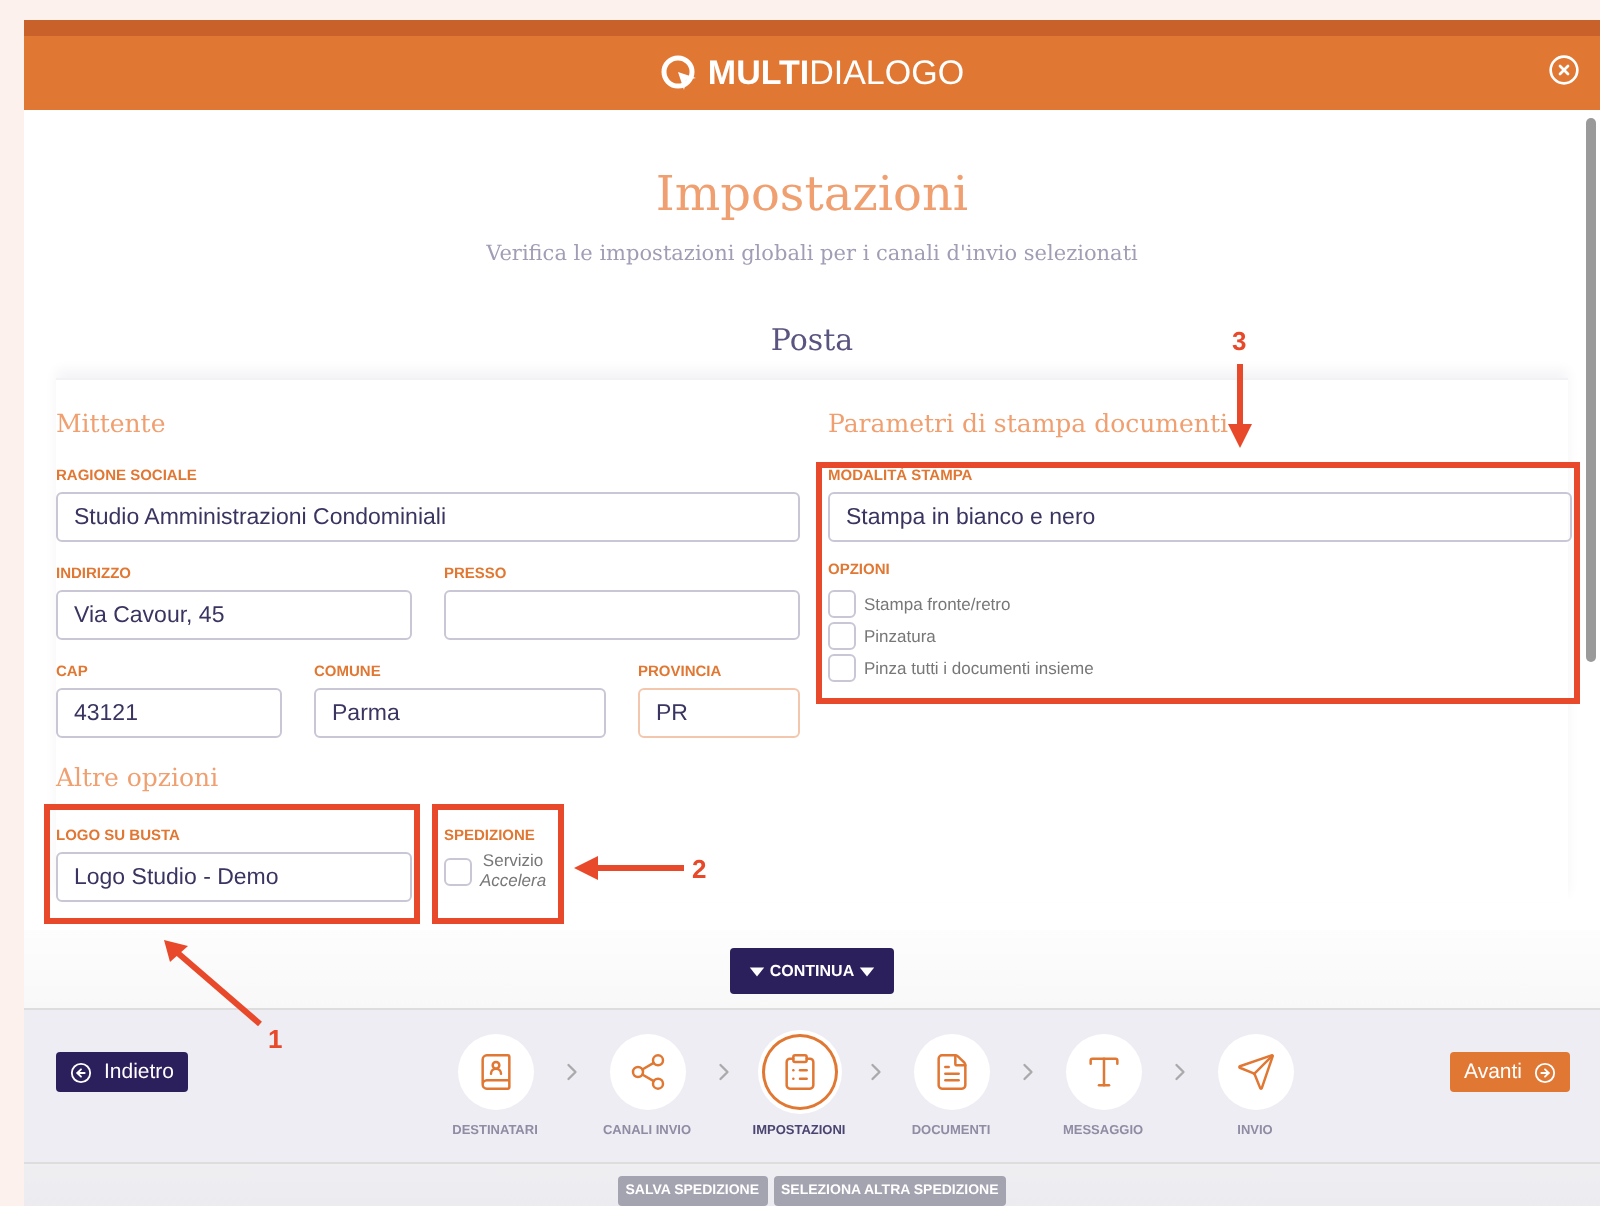  I want to click on arrow-right-icon, so click(1545, 1072).